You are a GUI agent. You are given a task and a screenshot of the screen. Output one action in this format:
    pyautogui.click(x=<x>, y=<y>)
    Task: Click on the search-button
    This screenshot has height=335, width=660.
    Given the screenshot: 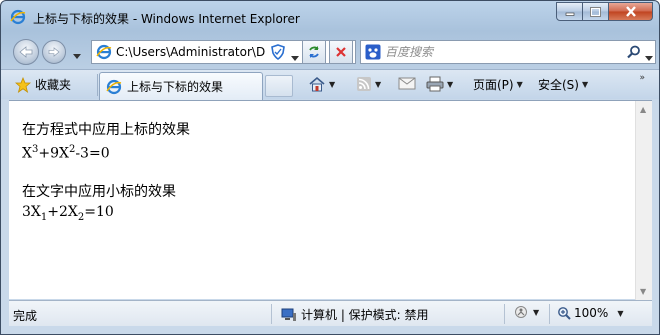 What is the action you would take?
    pyautogui.click(x=634, y=53)
    